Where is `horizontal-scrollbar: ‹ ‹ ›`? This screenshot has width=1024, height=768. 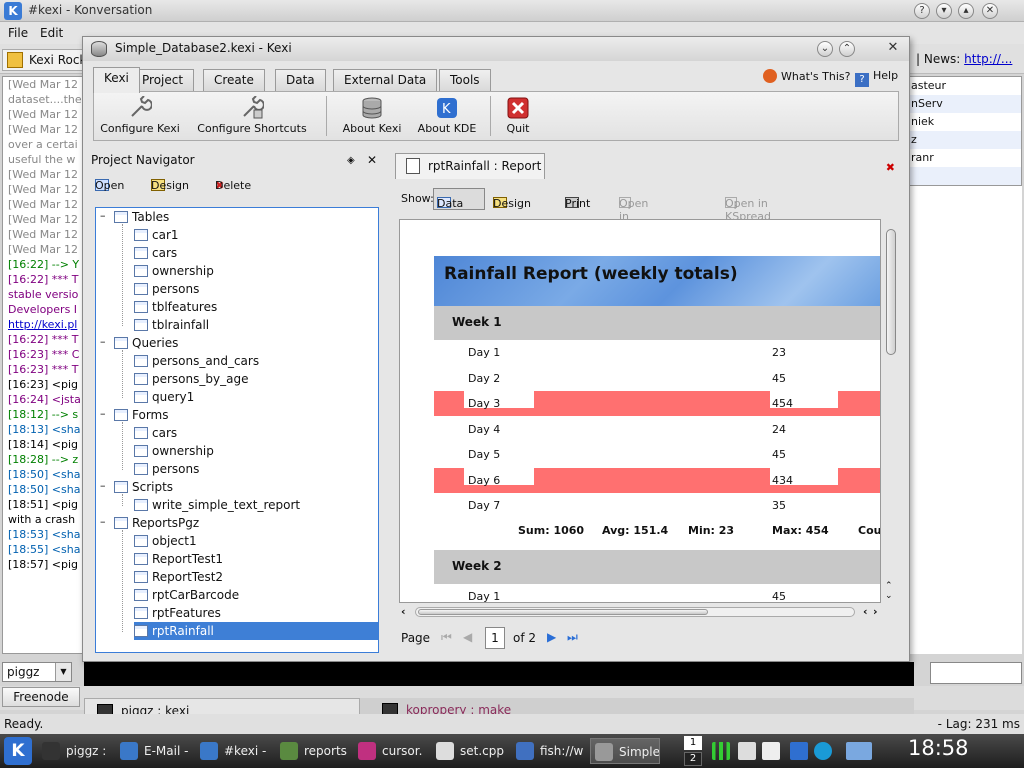
horizontal-scrollbar: ‹ ‹ › is located at coordinates (649, 612).